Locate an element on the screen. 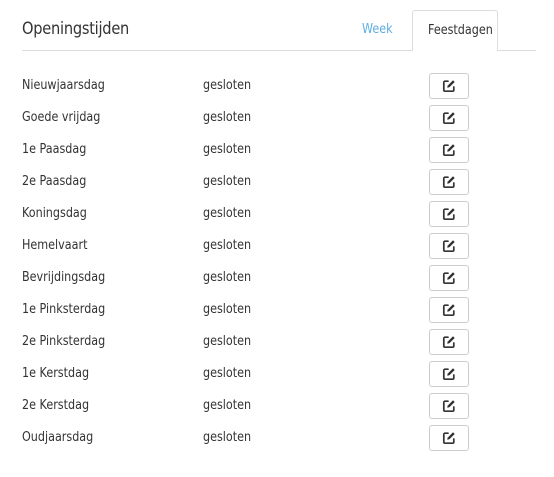  holiday-name: 2e Pinksterdag is located at coordinates (64, 341).